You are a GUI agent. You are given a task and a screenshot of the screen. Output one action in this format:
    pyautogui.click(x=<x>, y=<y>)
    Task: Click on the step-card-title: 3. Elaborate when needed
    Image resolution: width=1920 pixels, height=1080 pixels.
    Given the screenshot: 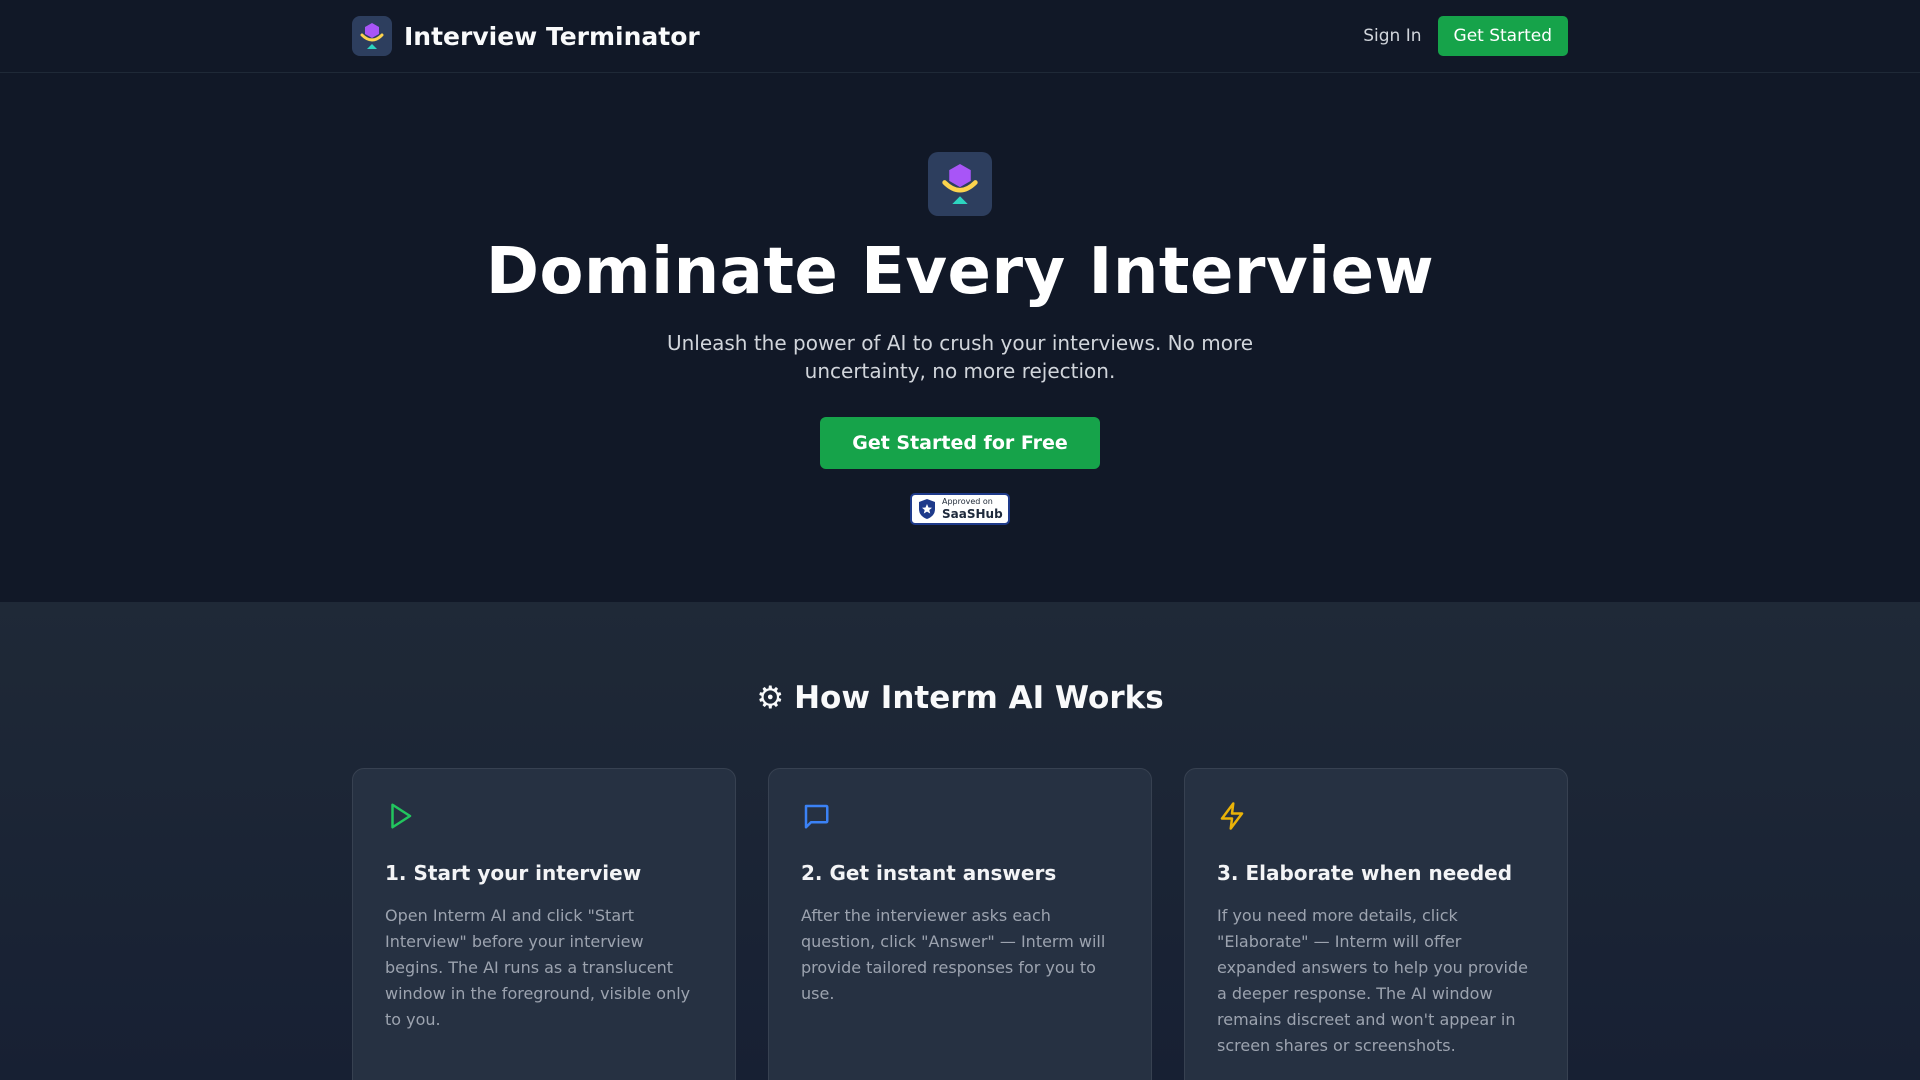 What is the action you would take?
    pyautogui.click(x=1365, y=873)
    